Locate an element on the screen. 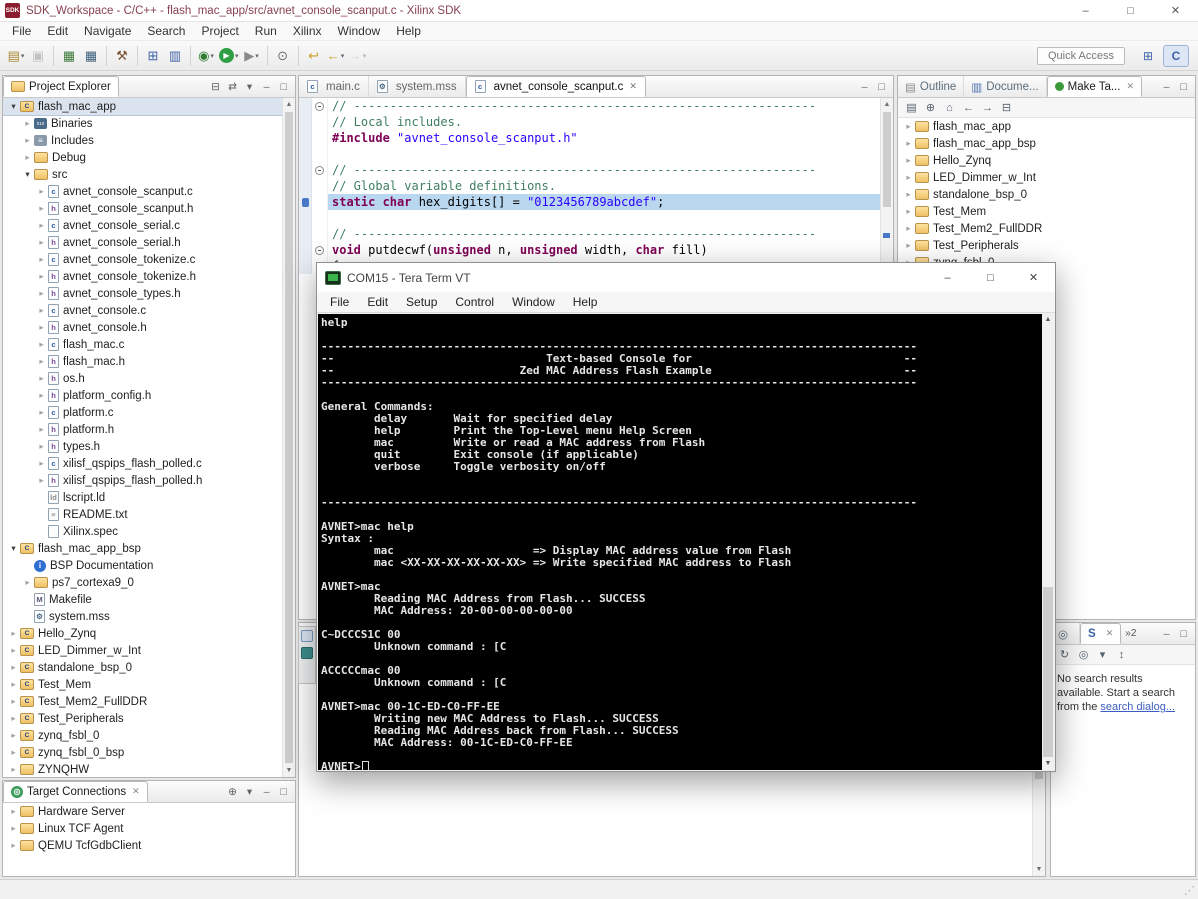  collapse-all-icon: ⊟ is located at coordinates (1006, 107).